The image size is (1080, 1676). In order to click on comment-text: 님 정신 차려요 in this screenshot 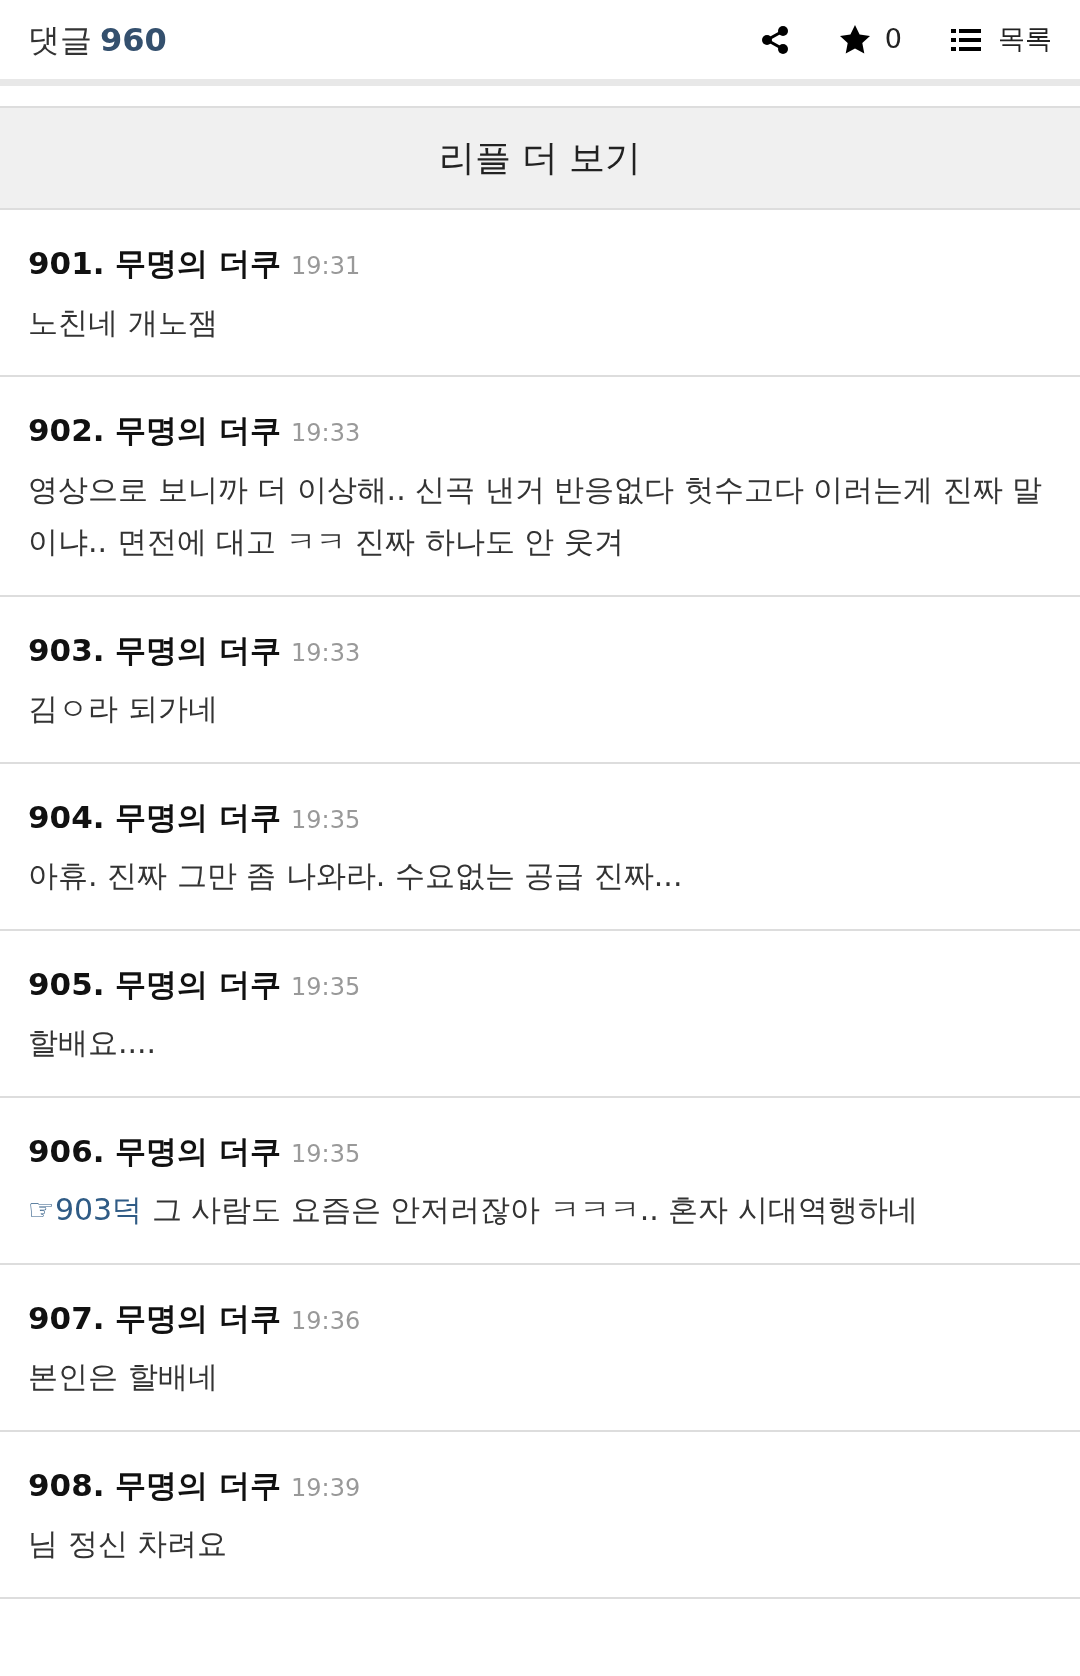, I will do `click(128, 1544)`.